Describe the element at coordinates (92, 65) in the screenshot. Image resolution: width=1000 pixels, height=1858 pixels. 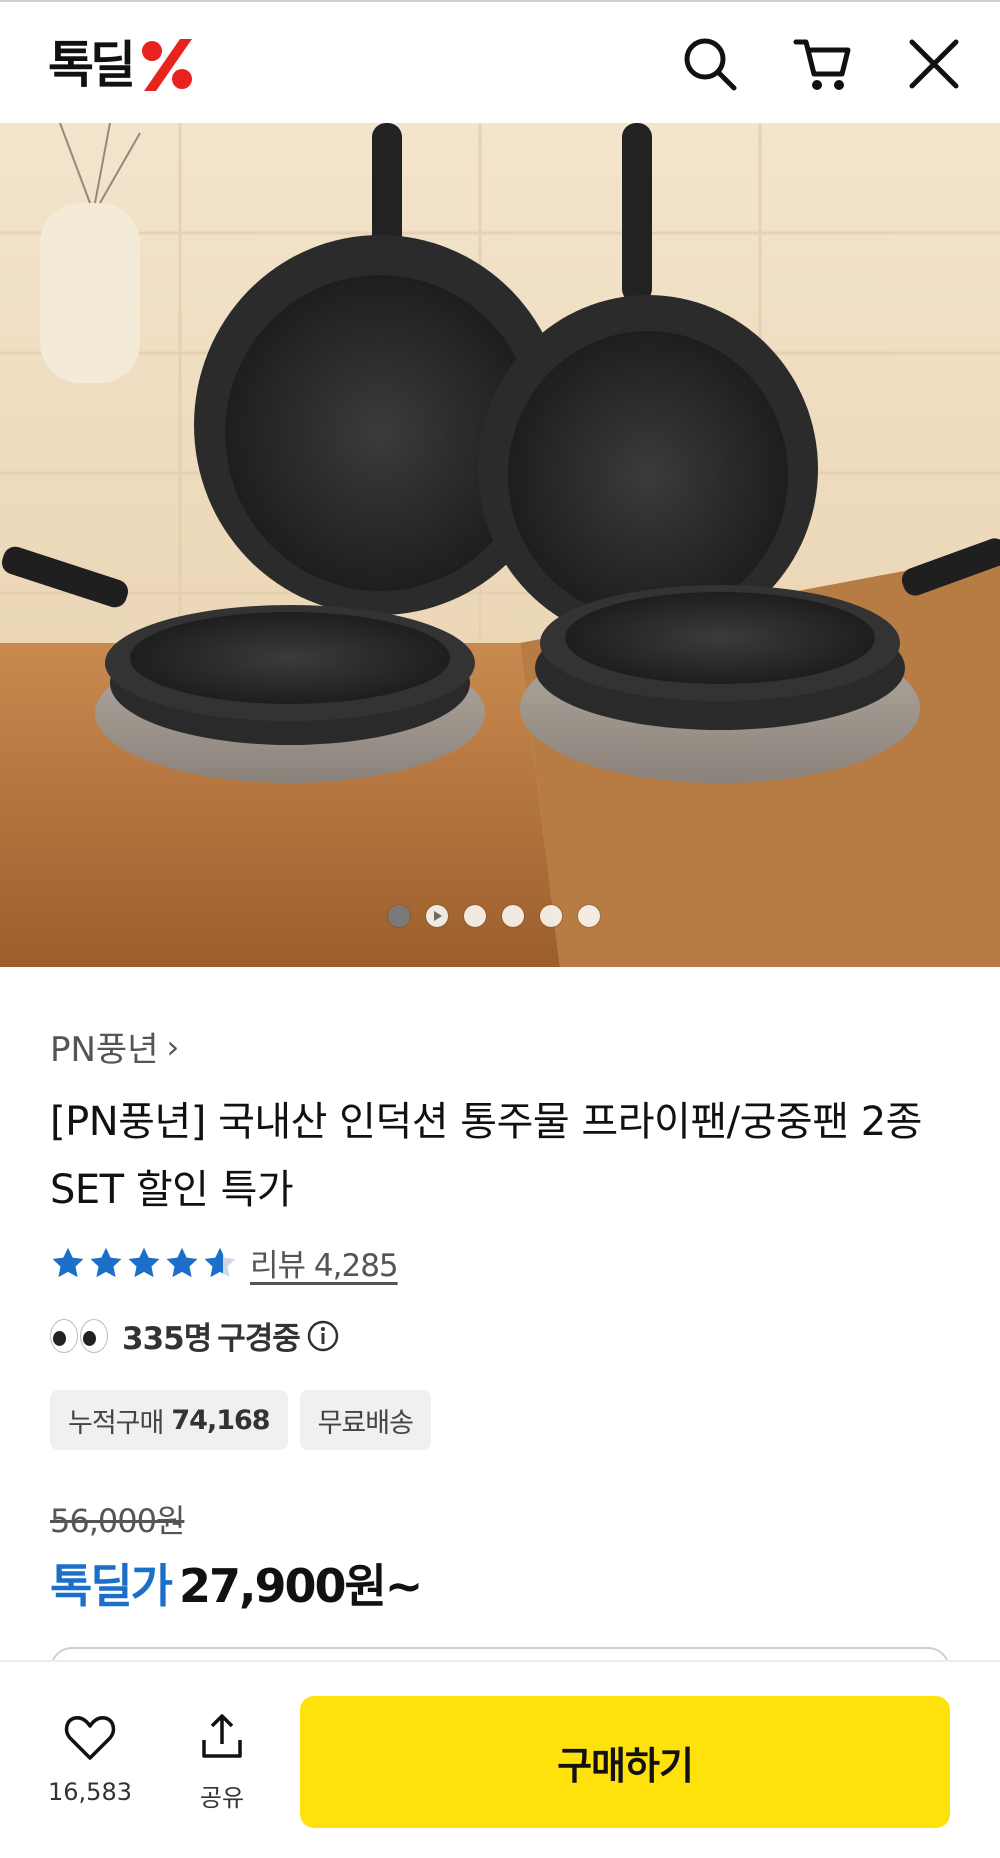
I see `logo-text: 톡딜` at that location.